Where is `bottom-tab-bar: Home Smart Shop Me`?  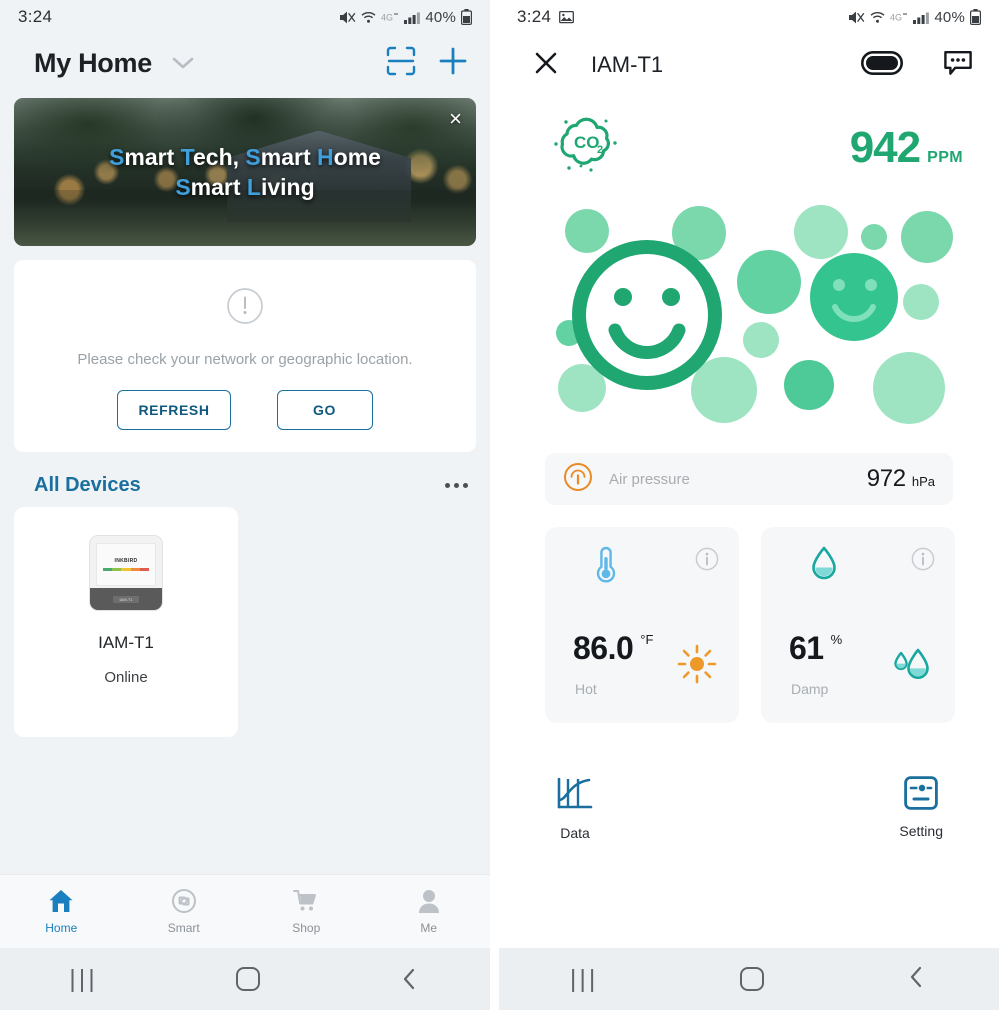 bottom-tab-bar: Home Smart Shop Me is located at coordinates (245, 911).